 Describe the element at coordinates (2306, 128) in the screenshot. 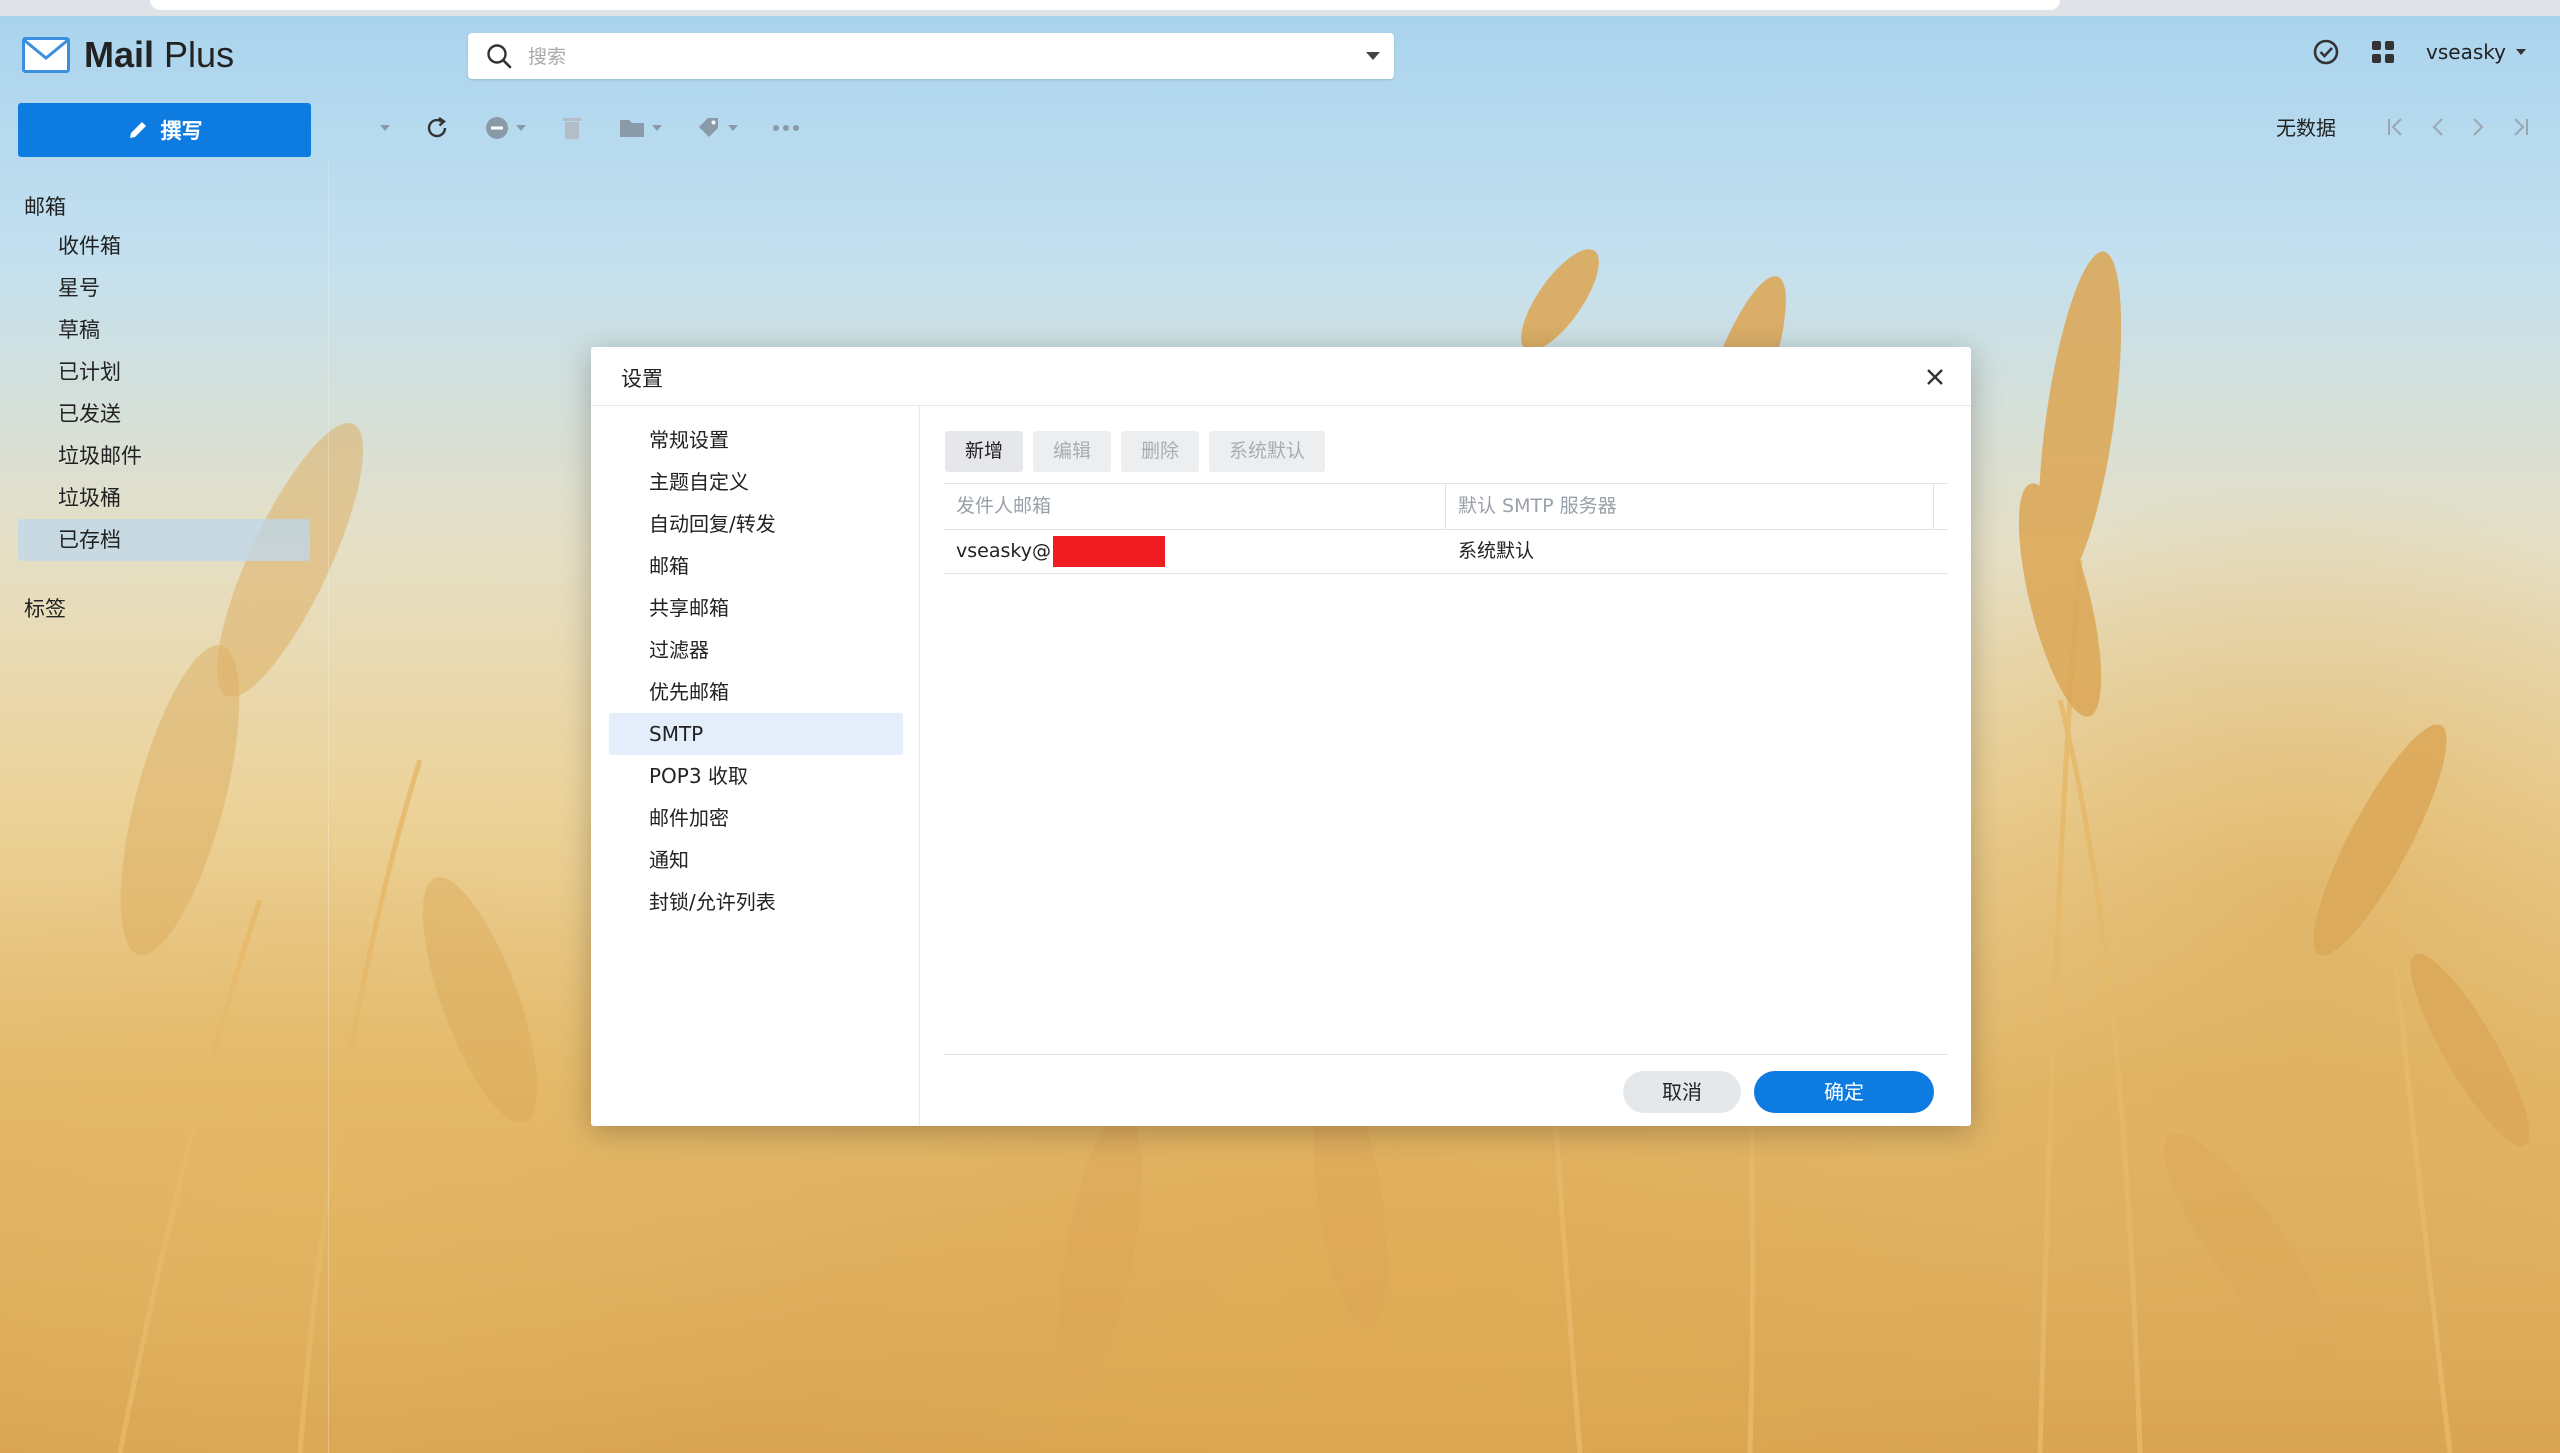

I see `no-data-text: 无数据` at that location.